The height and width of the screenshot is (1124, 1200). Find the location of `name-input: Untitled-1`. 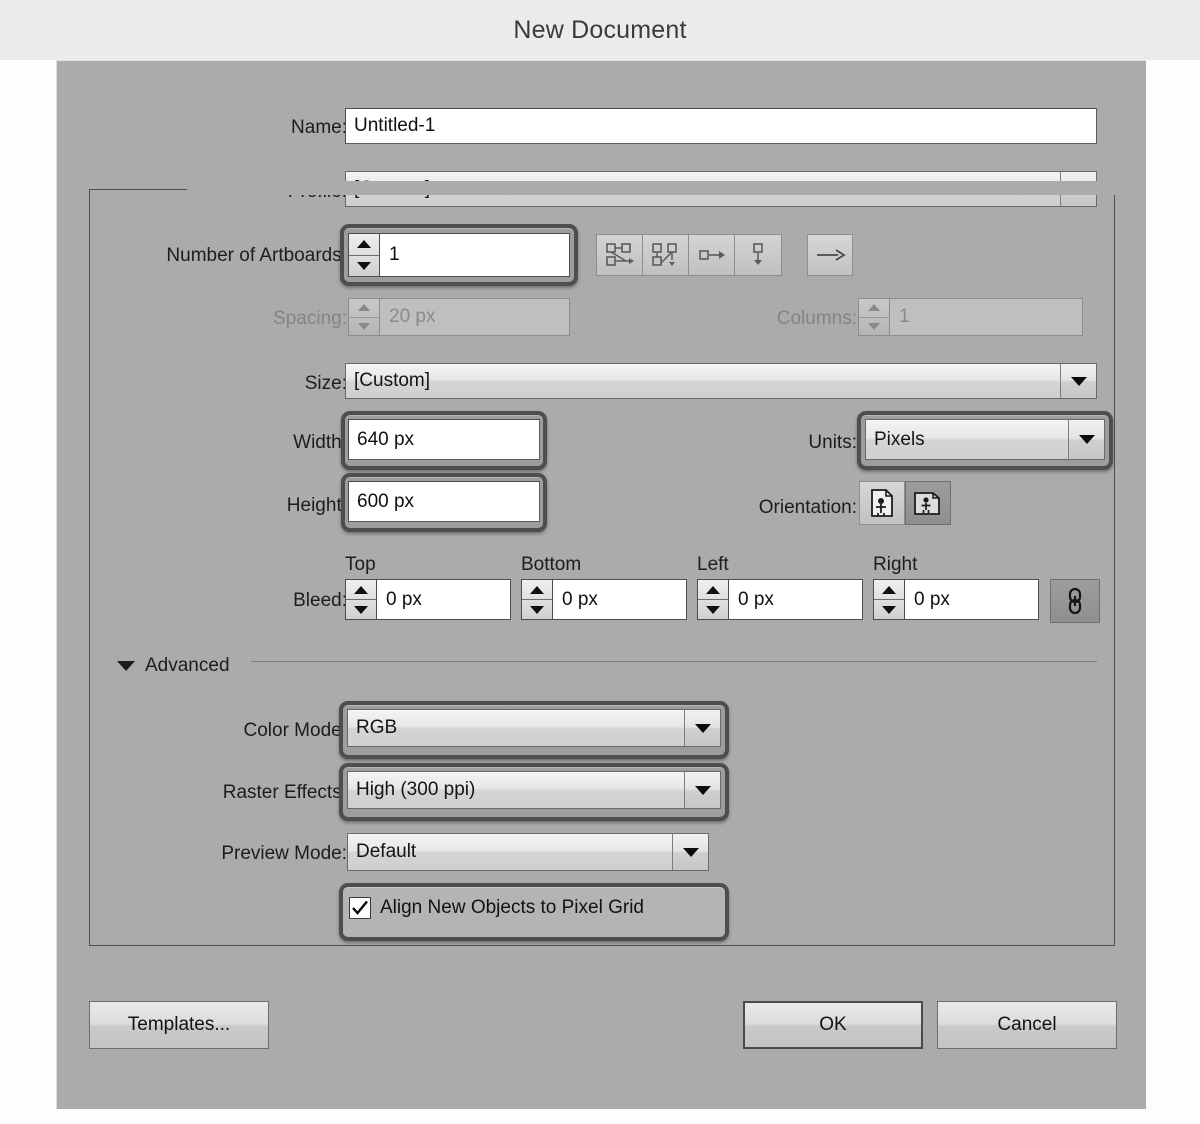

name-input: Untitled-1 is located at coordinates (721, 126).